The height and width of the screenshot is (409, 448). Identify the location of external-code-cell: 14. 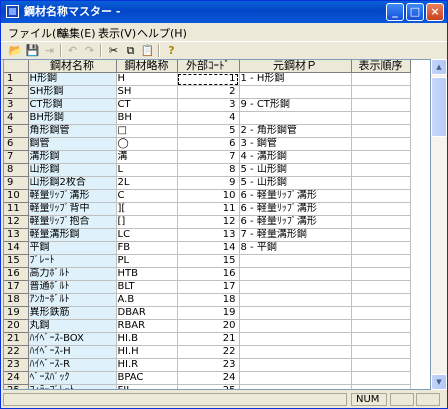
(208, 248).